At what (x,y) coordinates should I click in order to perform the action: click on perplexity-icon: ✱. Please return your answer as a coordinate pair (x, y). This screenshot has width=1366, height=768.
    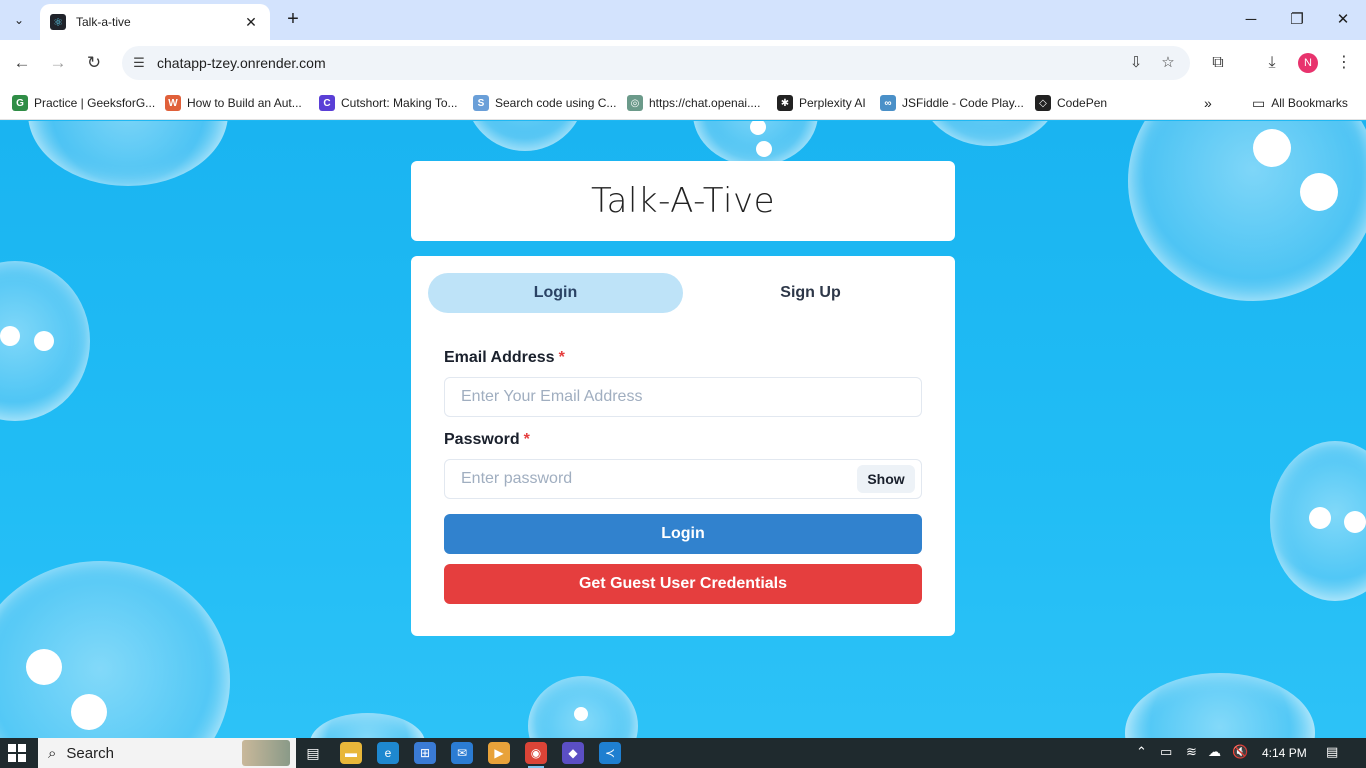
    Looking at the image, I should click on (785, 103).